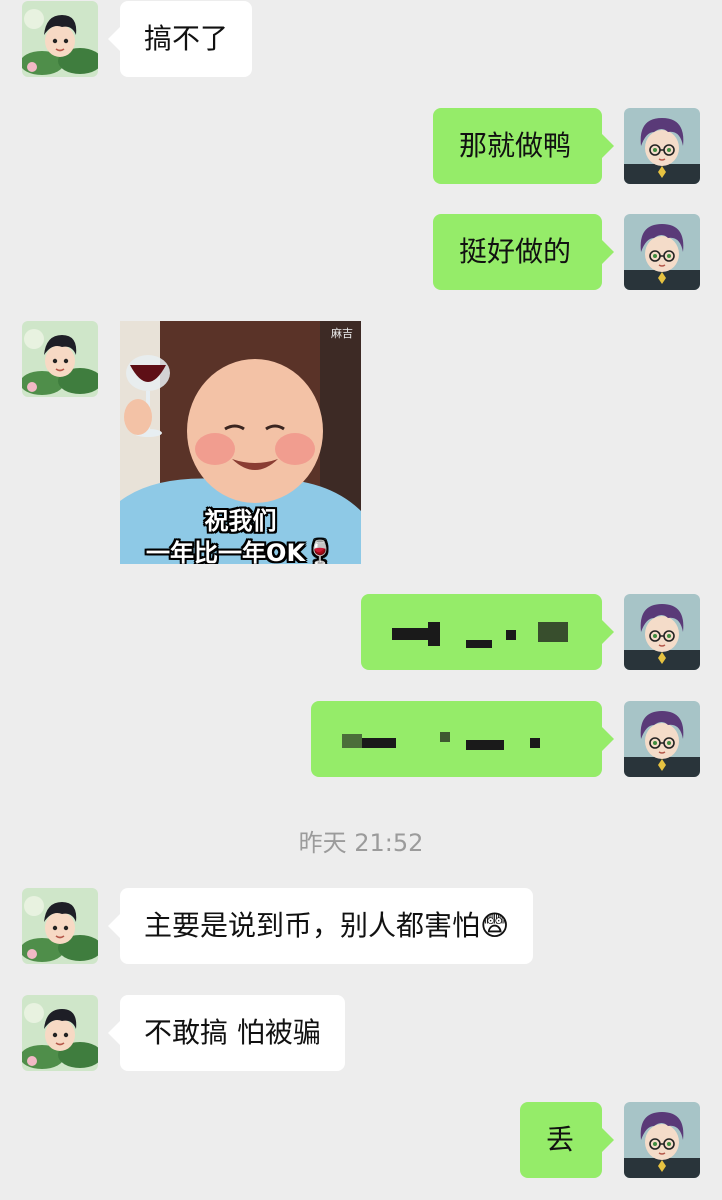  Describe the element at coordinates (523, 252) in the screenshot. I see `message-bubble: 挺好做的` at that location.